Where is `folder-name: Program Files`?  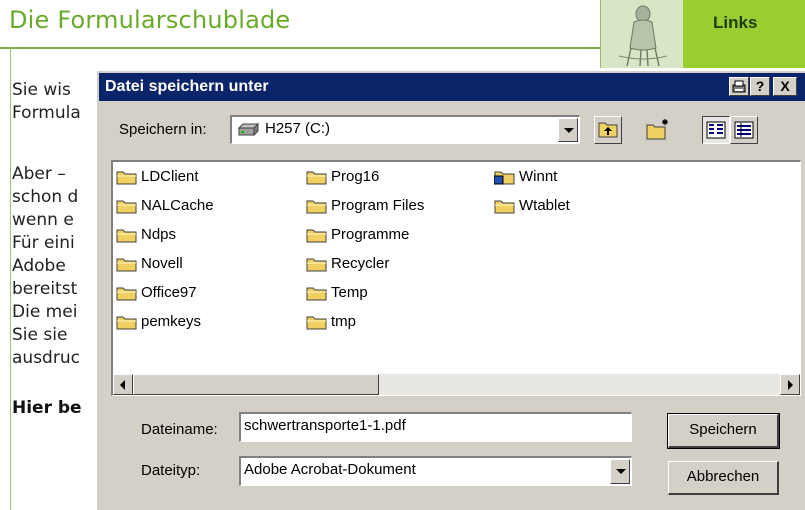 folder-name: Program Files is located at coordinates (378, 205).